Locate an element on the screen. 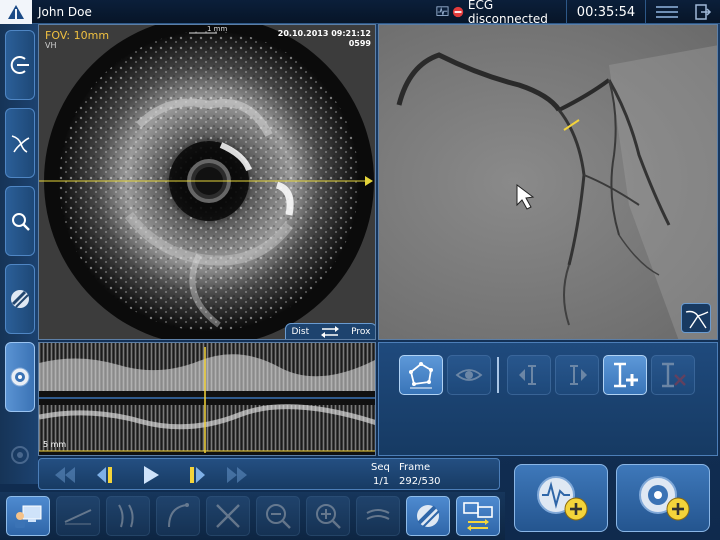  longitudinal-view: 5 mm is located at coordinates (207, 399).